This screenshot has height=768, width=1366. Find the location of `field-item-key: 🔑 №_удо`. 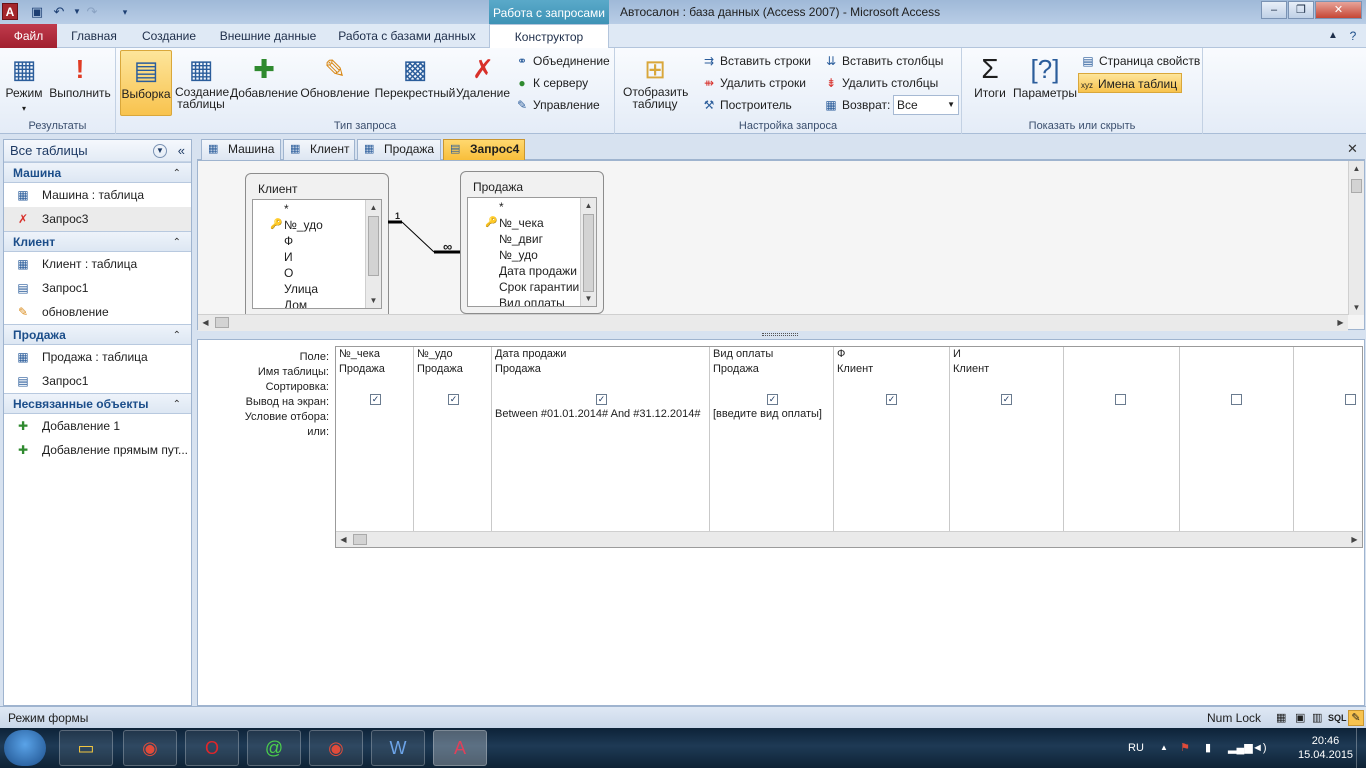

field-item-key: 🔑 №_удо is located at coordinates (317, 225).